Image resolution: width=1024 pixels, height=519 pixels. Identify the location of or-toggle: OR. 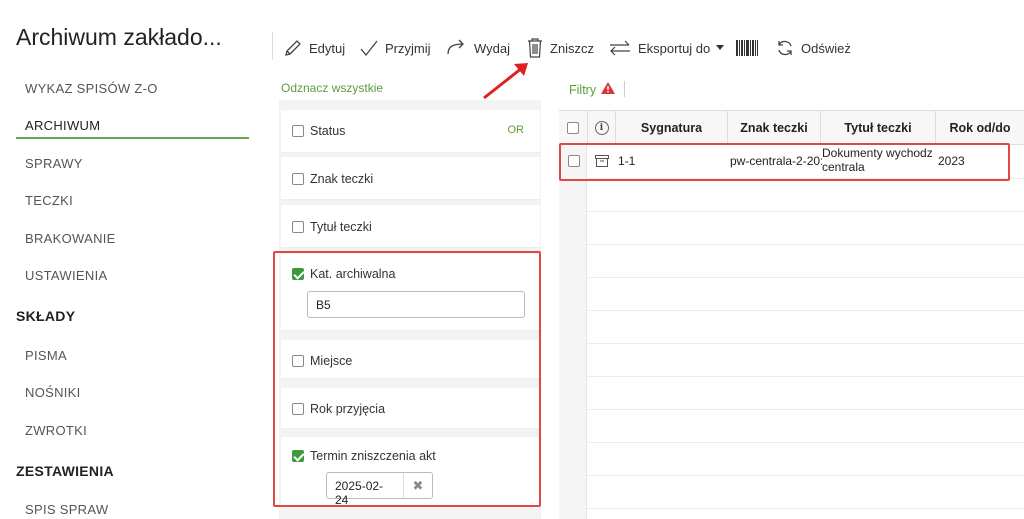
(516, 130).